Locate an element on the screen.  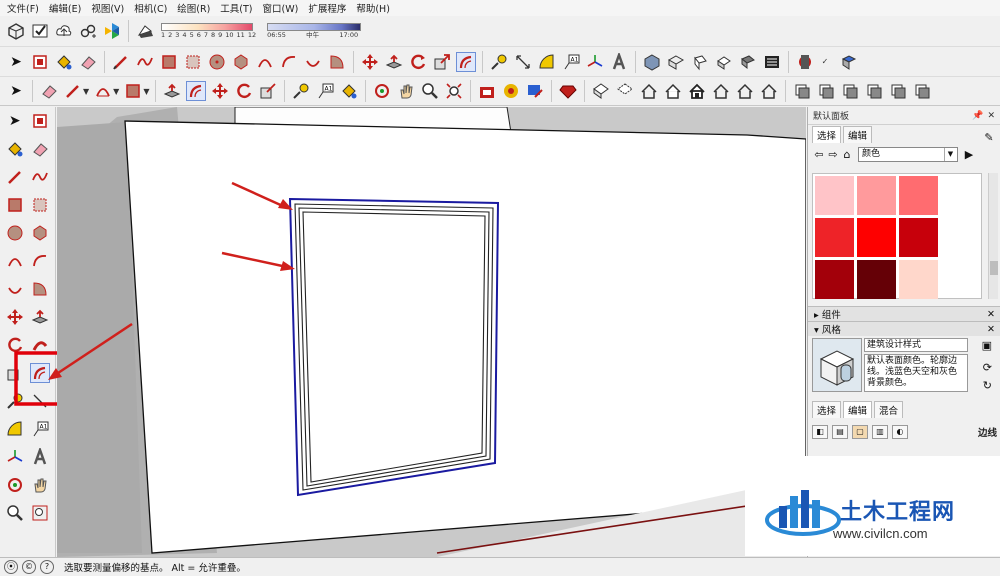
edge-settings-icon: ◧ is located at coordinates (820, 432).